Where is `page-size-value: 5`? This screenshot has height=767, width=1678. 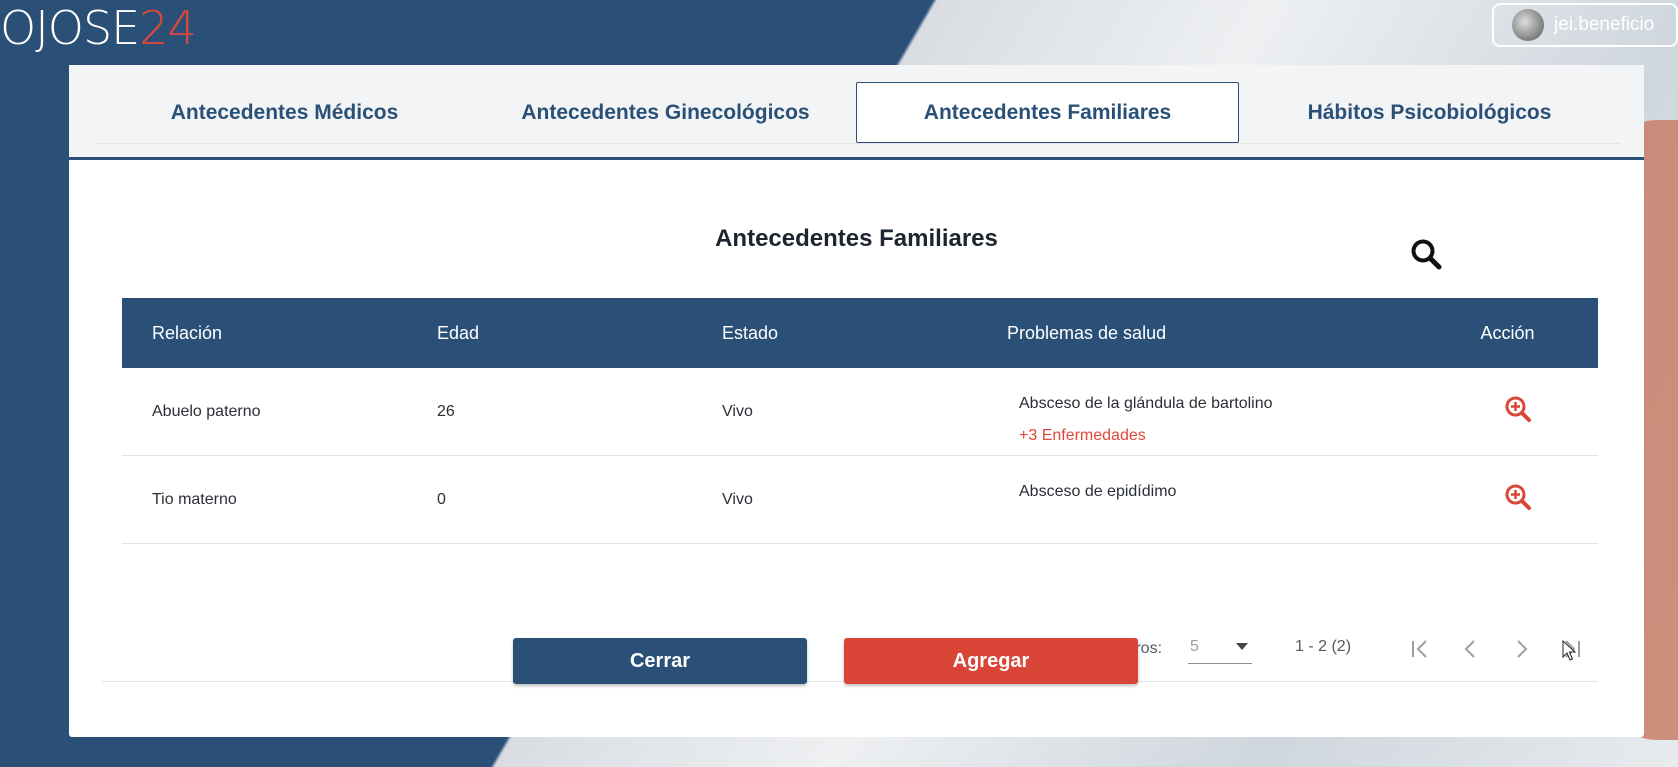 page-size-value: 5 is located at coordinates (1194, 646).